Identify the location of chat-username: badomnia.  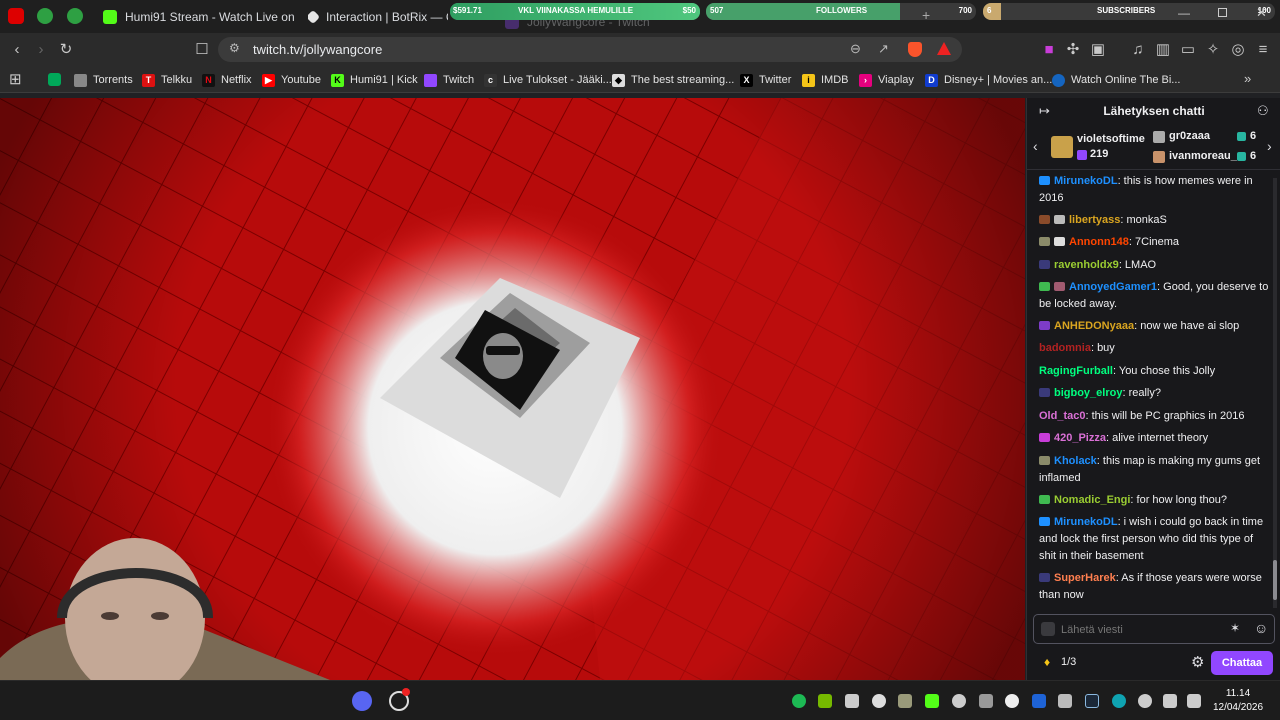
(1065, 348).